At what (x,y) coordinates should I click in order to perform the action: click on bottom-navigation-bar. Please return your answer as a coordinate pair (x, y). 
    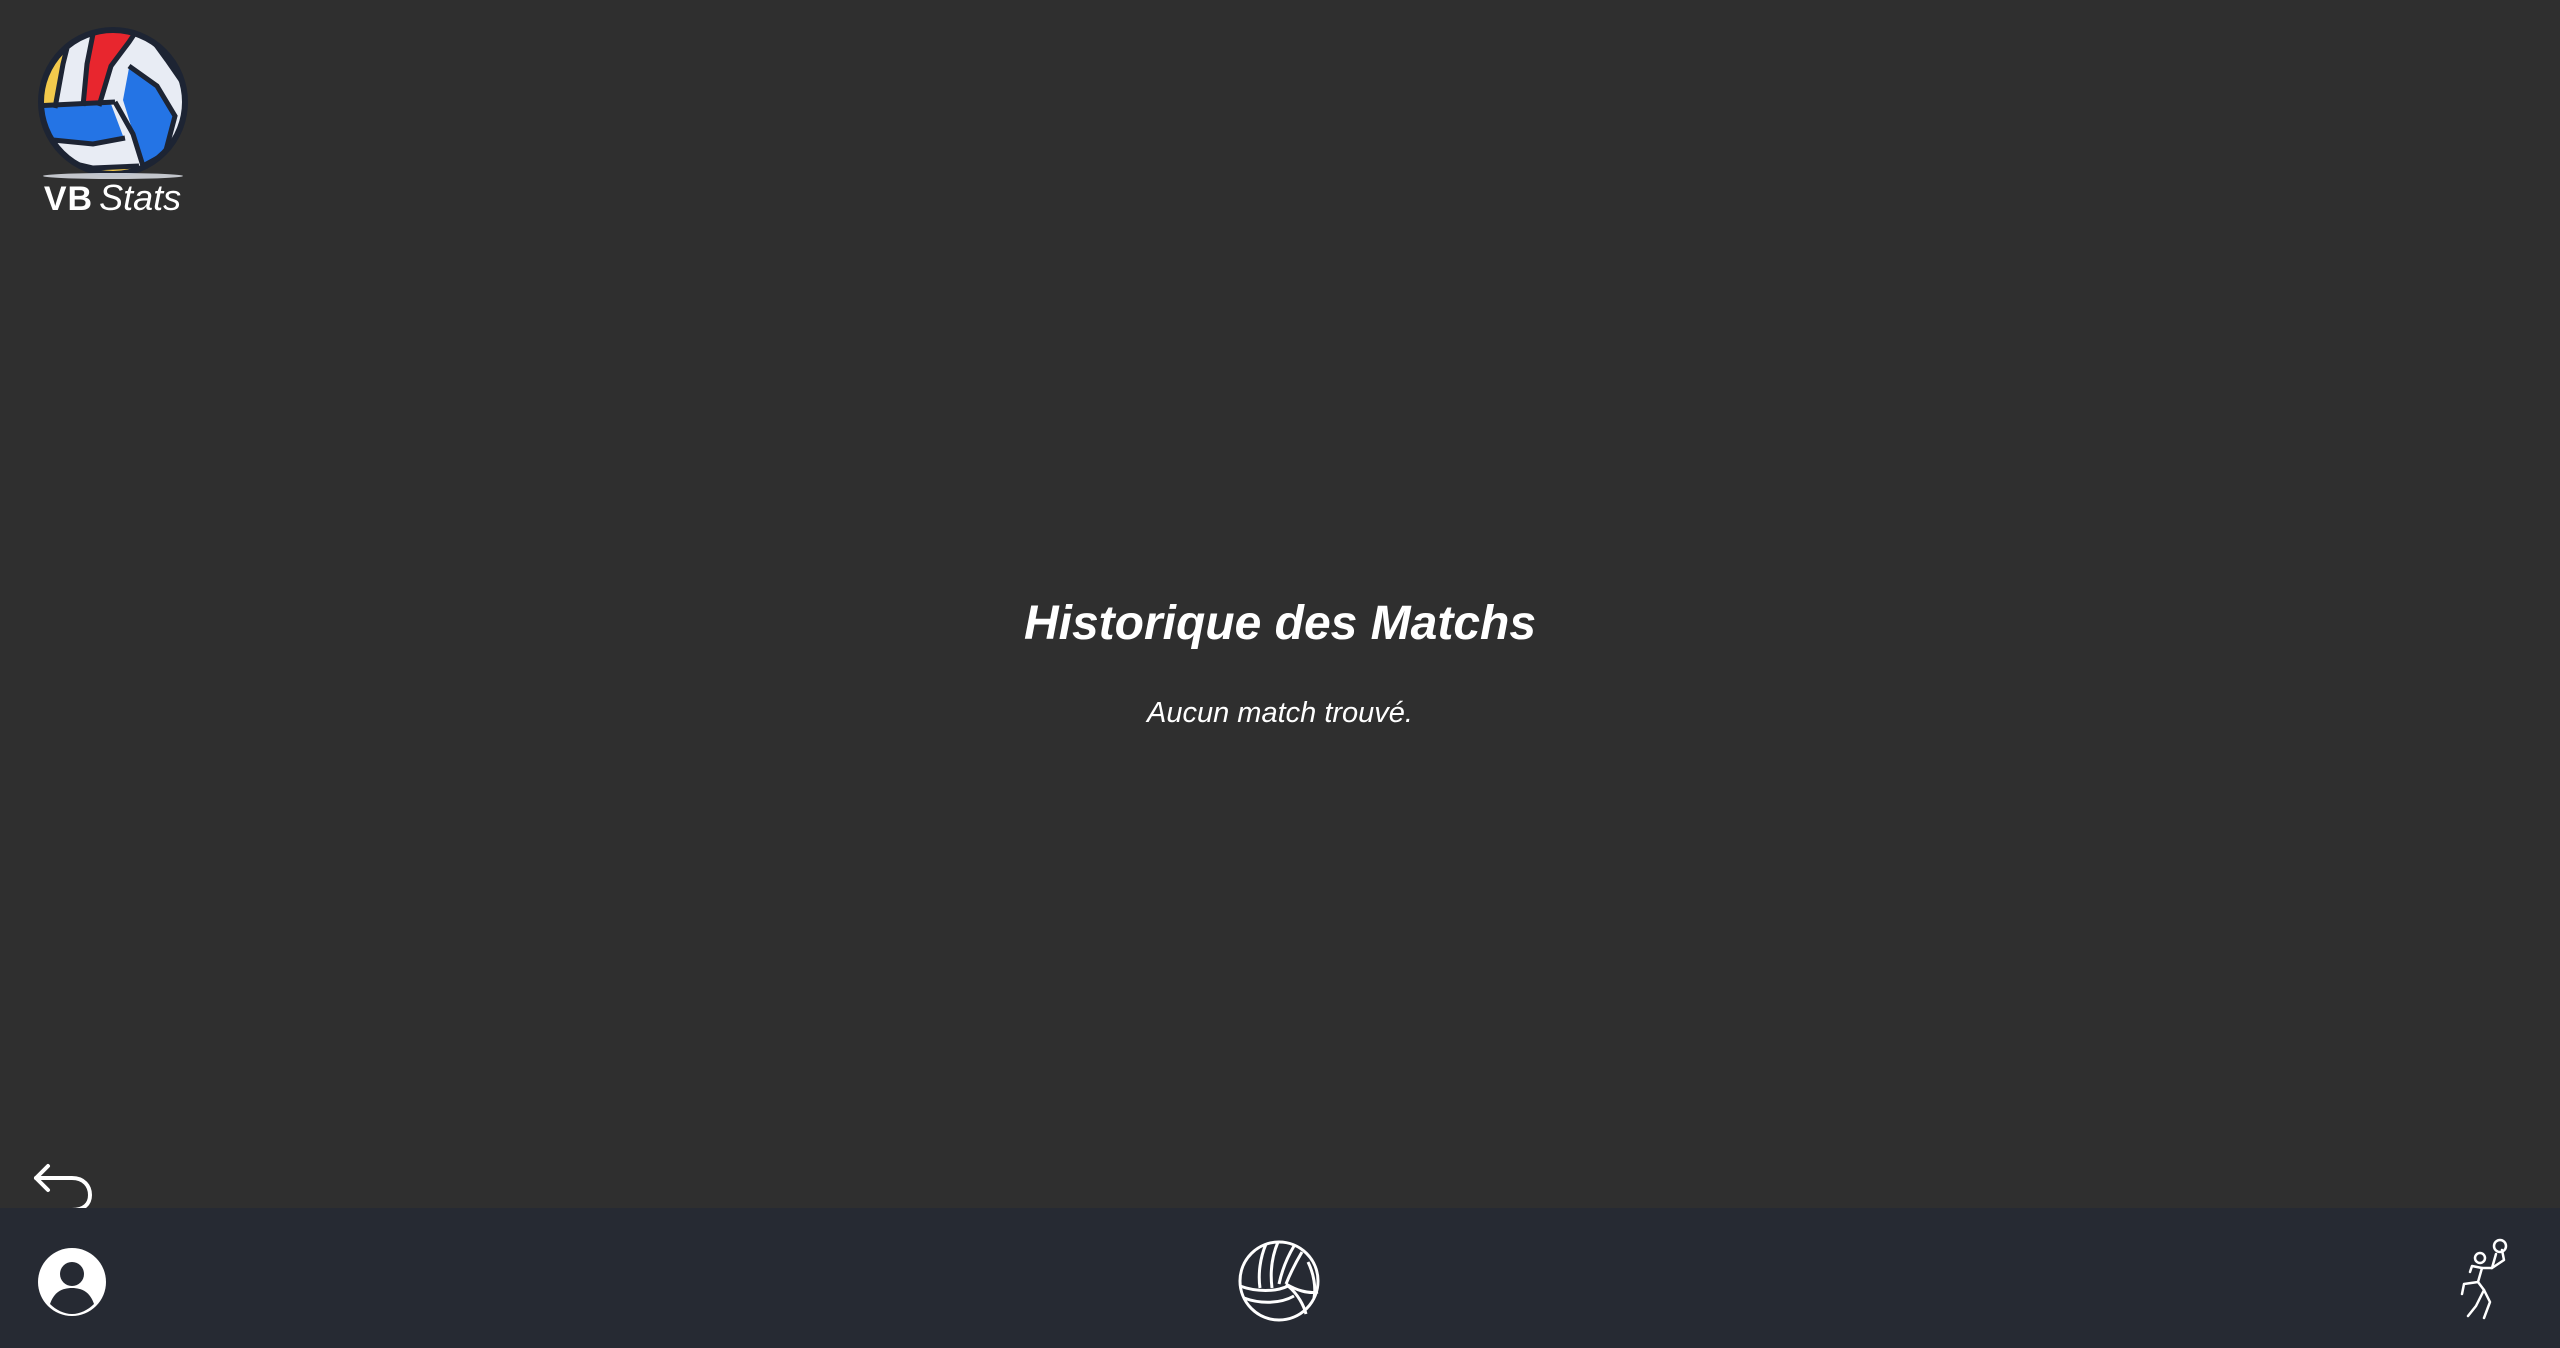
    Looking at the image, I should click on (1280, 1278).